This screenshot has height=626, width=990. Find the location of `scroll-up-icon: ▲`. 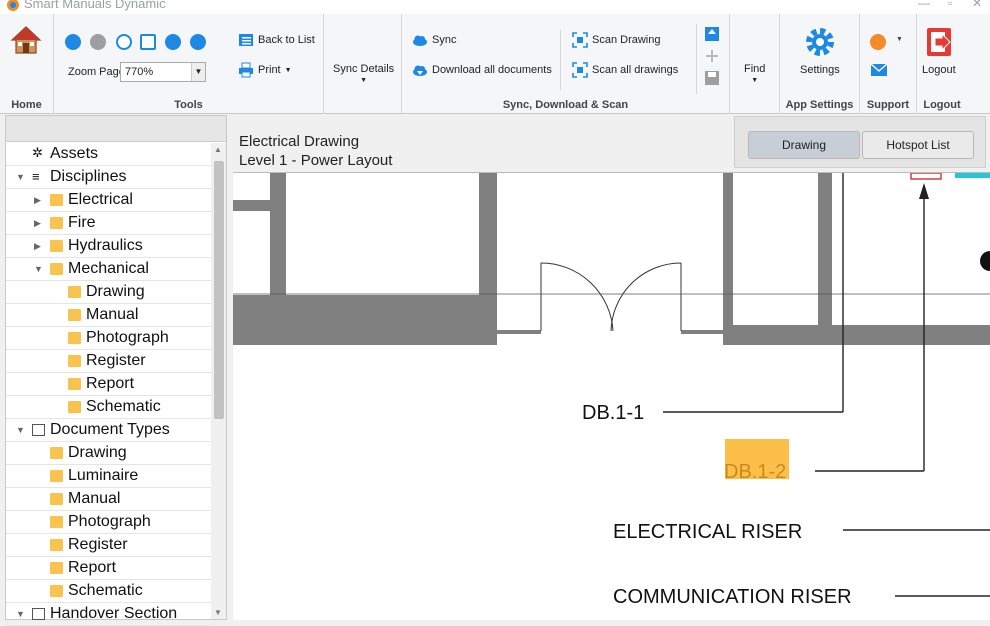

scroll-up-icon: ▲ is located at coordinates (218, 149).